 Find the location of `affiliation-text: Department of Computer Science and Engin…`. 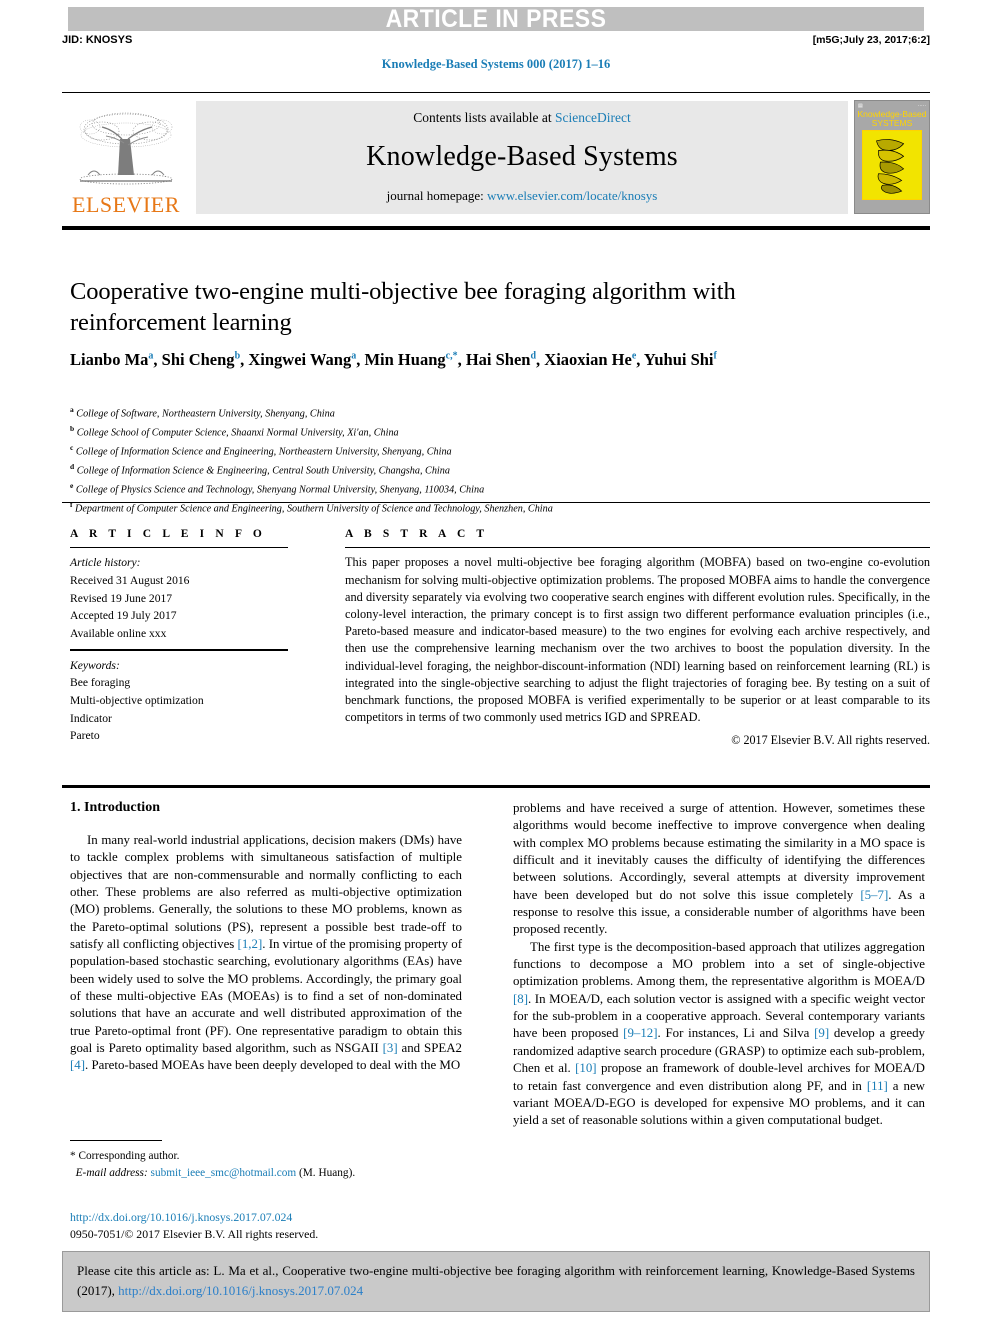

affiliation-text: Department of Computer Science and Engin… is located at coordinates (314, 508).